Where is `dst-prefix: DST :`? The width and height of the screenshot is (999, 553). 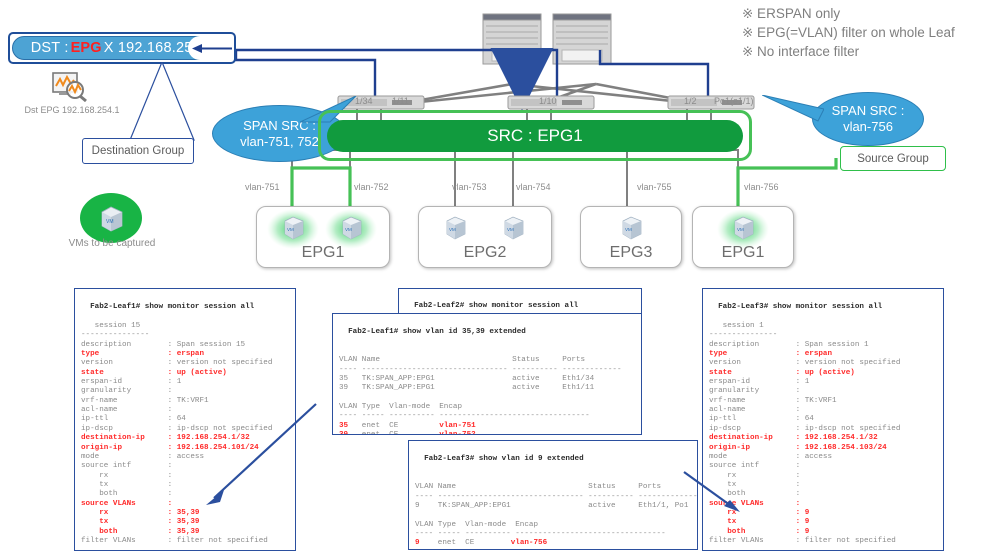 dst-prefix: DST : is located at coordinates (49, 48).